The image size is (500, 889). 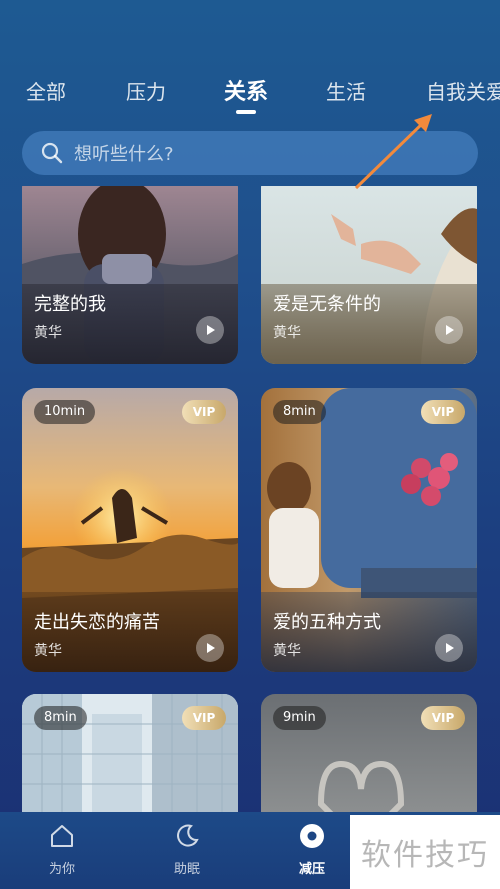 What do you see at coordinates (62, 849) in the screenshot?
I see `nav-for-you: 为你` at bounding box center [62, 849].